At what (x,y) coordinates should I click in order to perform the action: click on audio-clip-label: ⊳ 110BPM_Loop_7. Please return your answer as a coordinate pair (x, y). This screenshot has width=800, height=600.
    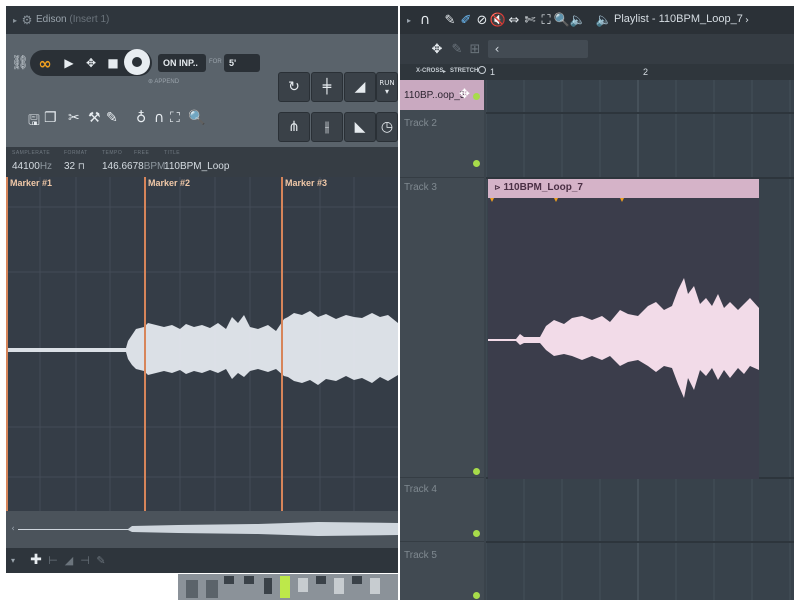
    Looking at the image, I should click on (538, 187).